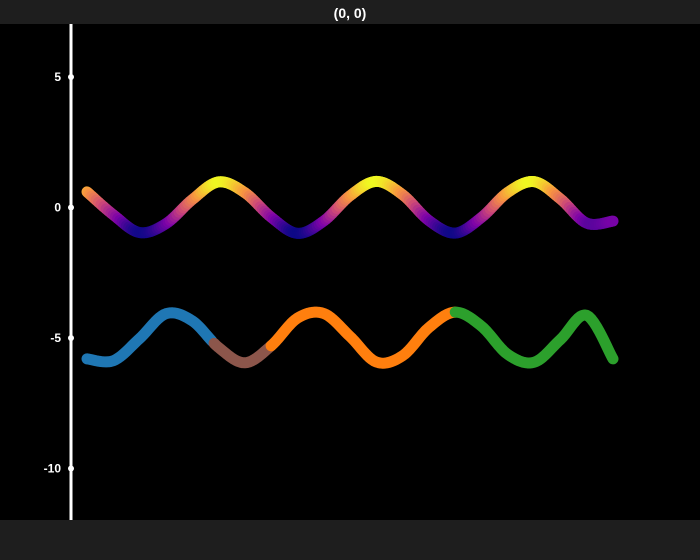 The height and width of the screenshot is (560, 700). I want to click on y-tick-label: 5, so click(57, 77).